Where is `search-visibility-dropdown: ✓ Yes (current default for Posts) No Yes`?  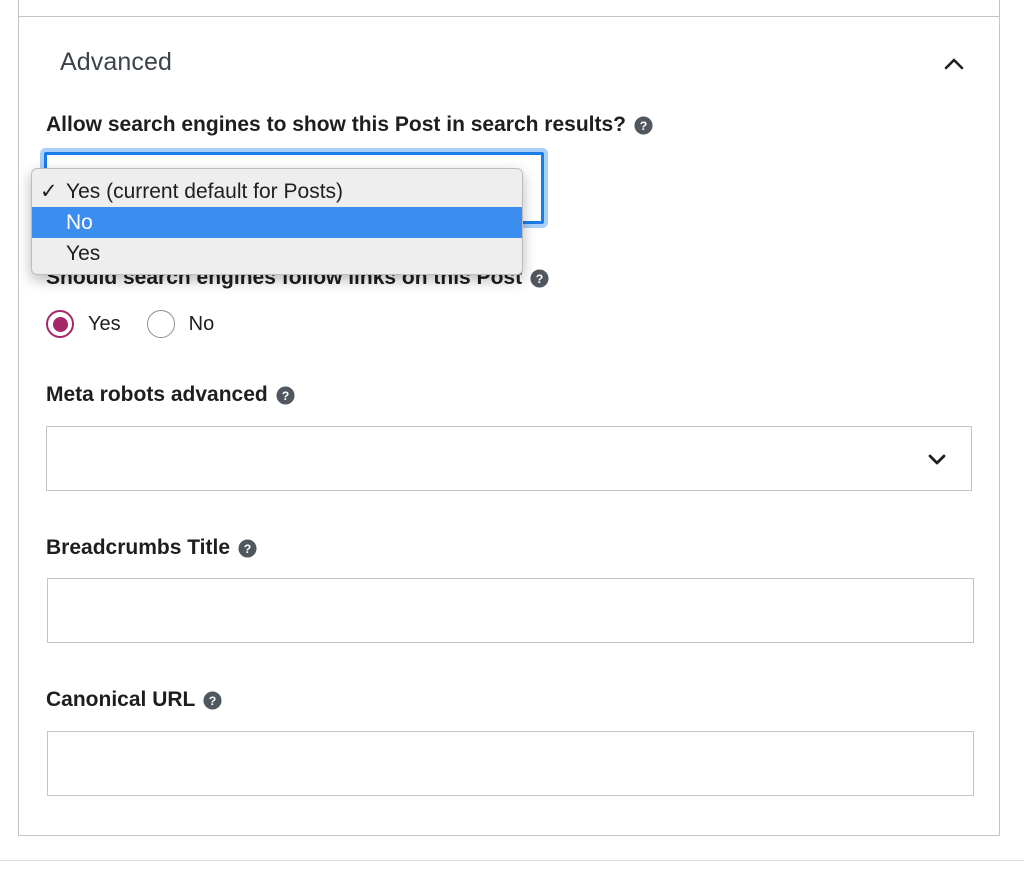 search-visibility-dropdown: ✓ Yes (current default for Posts) No Yes is located at coordinates (277, 221).